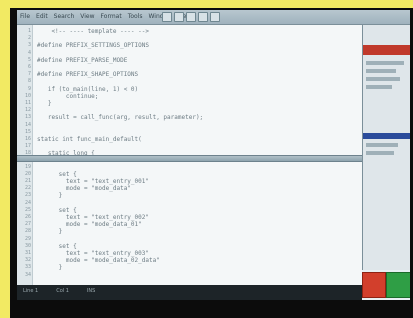 This screenshot has height=318, width=413. What do you see at coordinates (29, 45) in the screenshot?
I see `line-number: 3` at bounding box center [29, 45].